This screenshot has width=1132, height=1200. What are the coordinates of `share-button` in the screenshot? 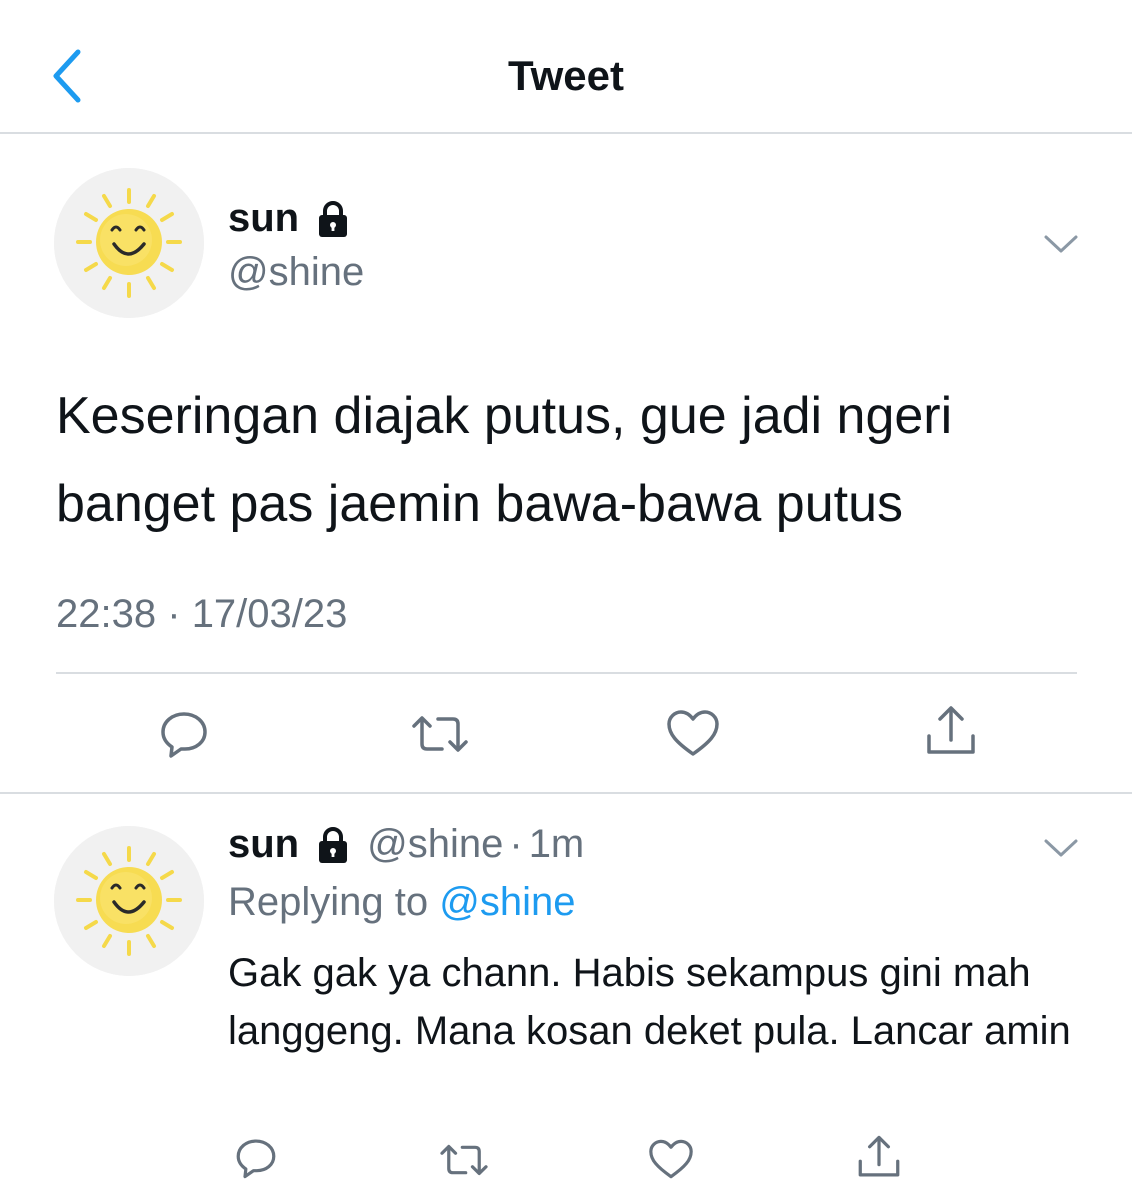 It's located at (951, 731).